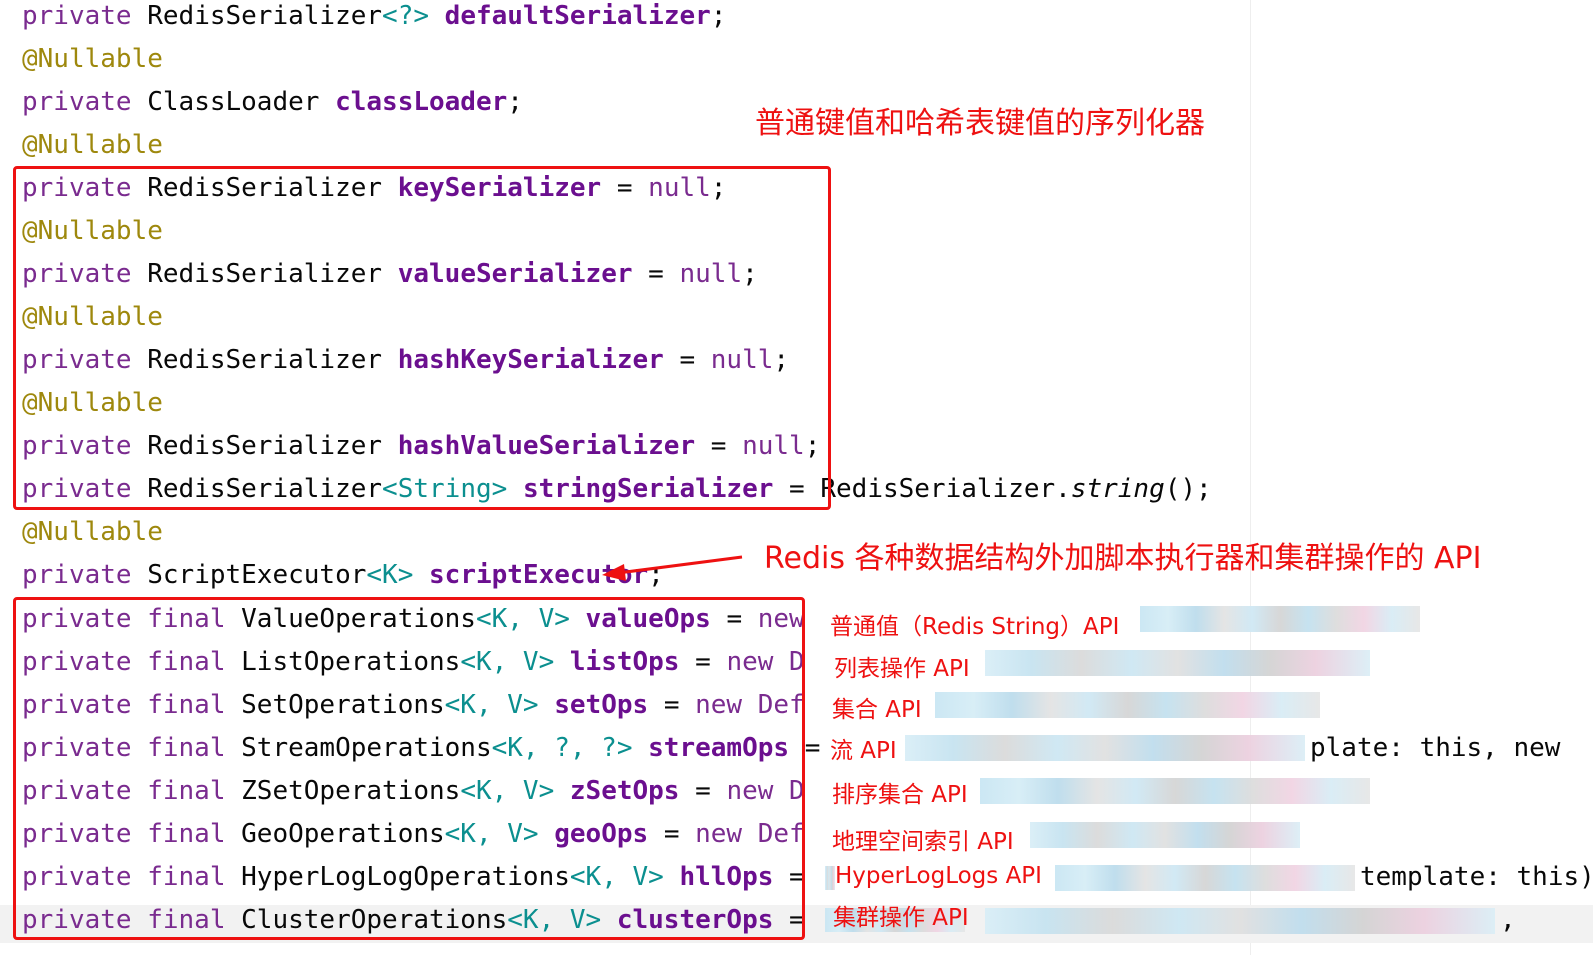 This screenshot has width=1593, height=955. I want to click on field-name: classLoader, so click(421, 102).